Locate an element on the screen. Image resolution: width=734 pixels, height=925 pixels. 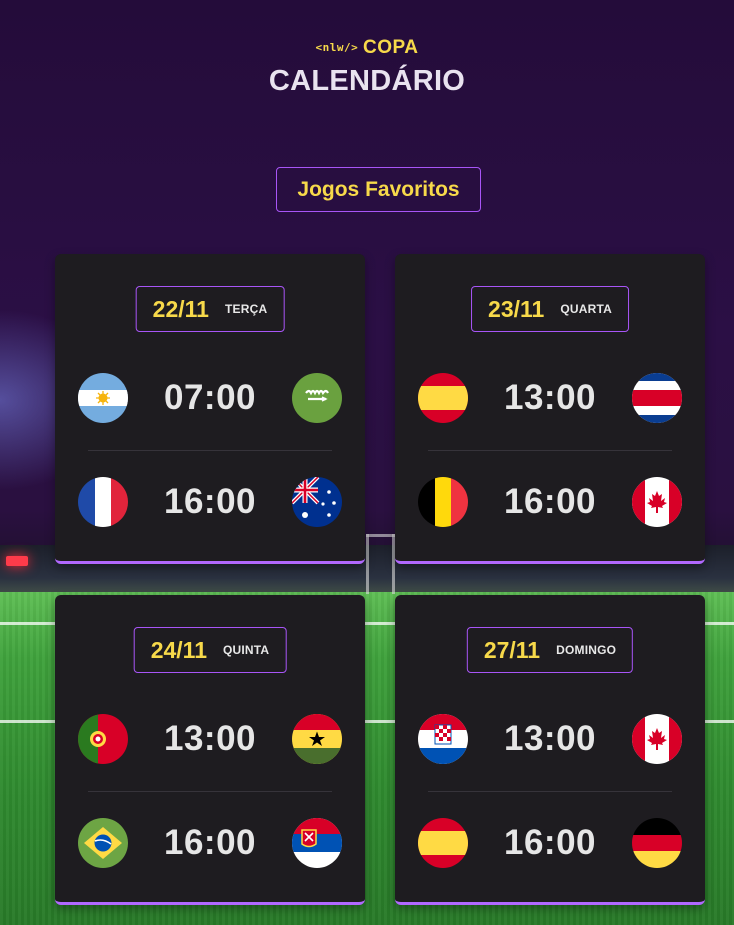
match-date: 27/11 is located at coordinates (512, 649).